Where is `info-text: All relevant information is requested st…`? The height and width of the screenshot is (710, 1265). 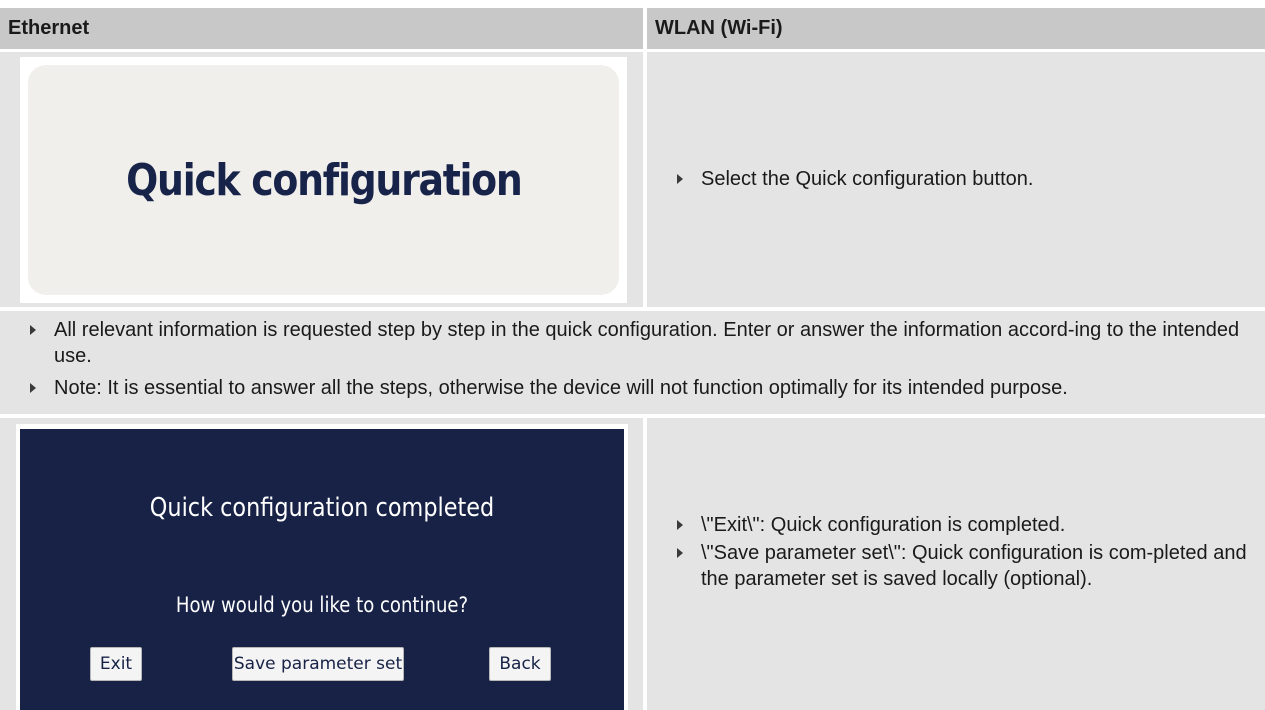 info-text: All relevant information is requested st… is located at coordinates (647, 343).